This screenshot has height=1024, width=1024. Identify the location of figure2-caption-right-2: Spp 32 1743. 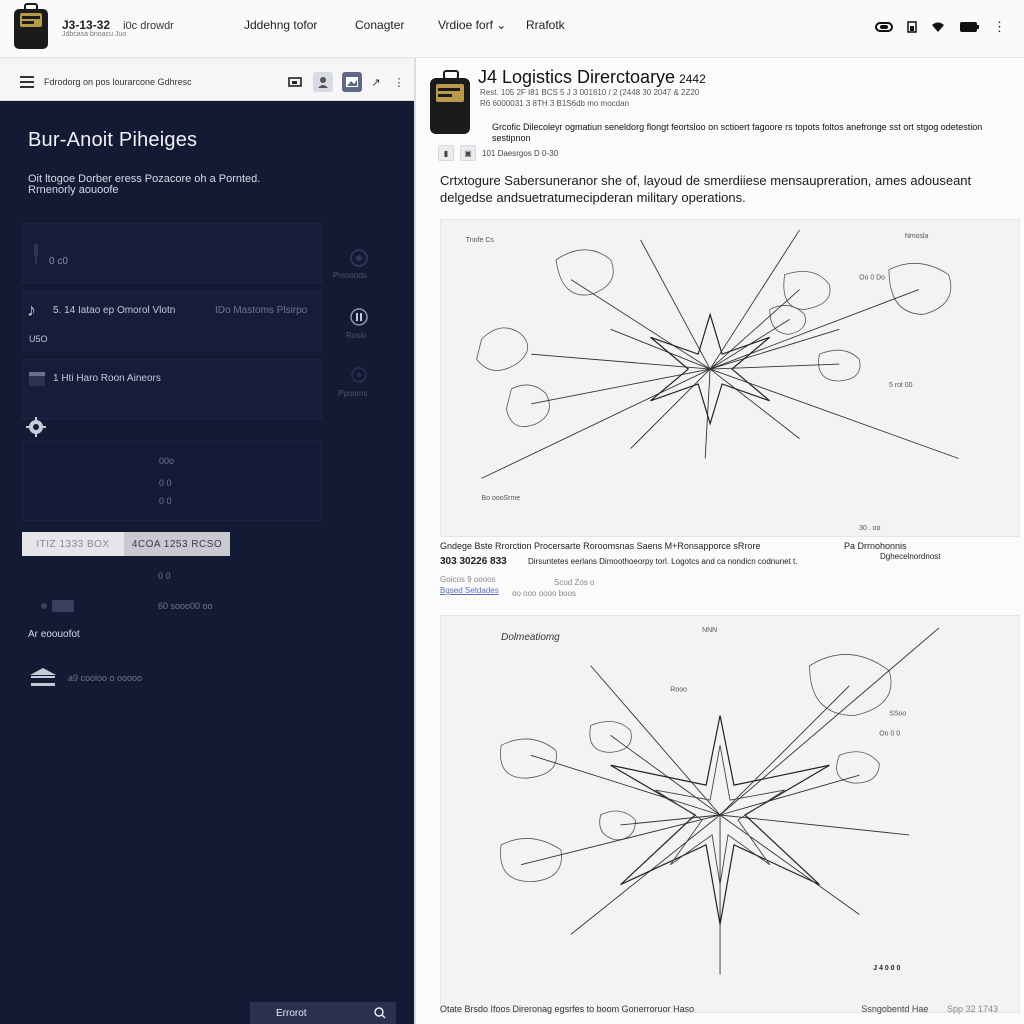
(972, 1009).